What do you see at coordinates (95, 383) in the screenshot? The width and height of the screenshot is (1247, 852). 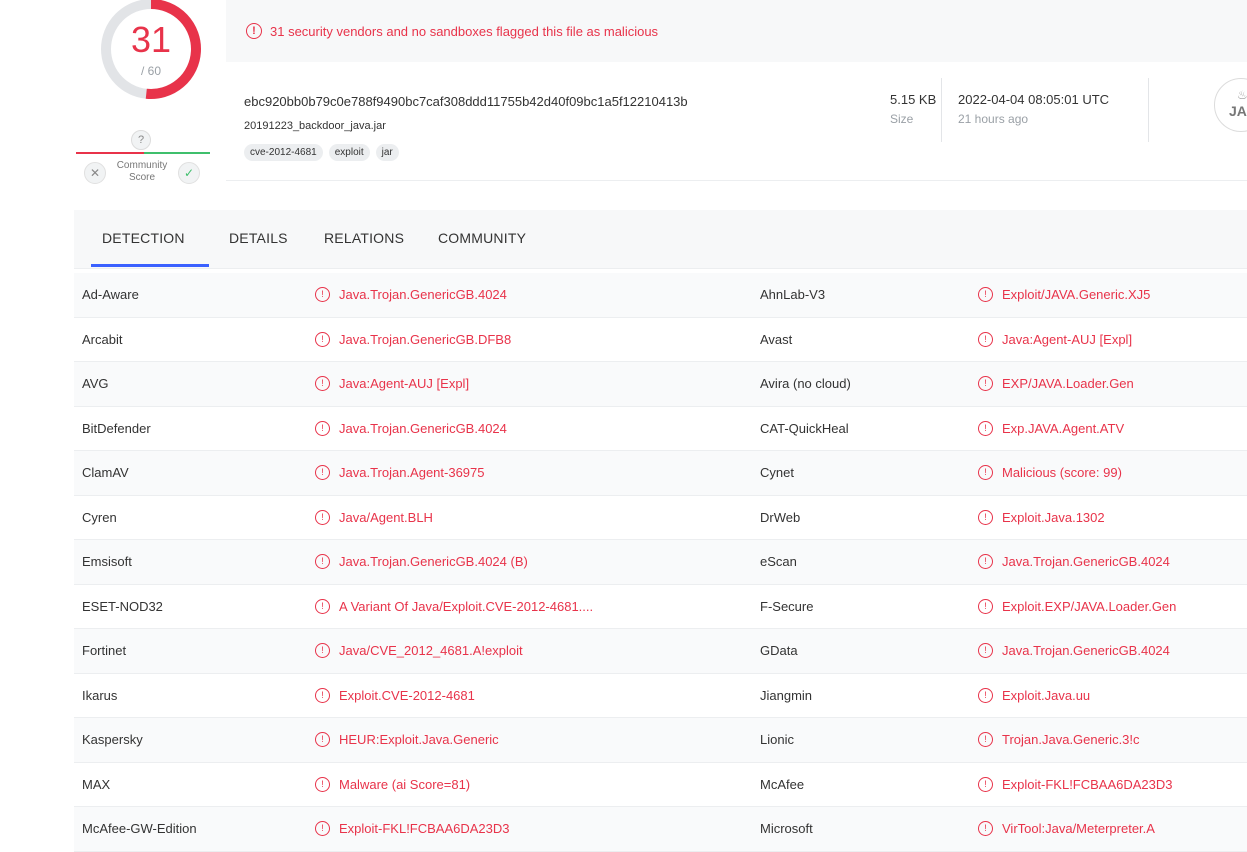 I see `engine-name: AVG` at bounding box center [95, 383].